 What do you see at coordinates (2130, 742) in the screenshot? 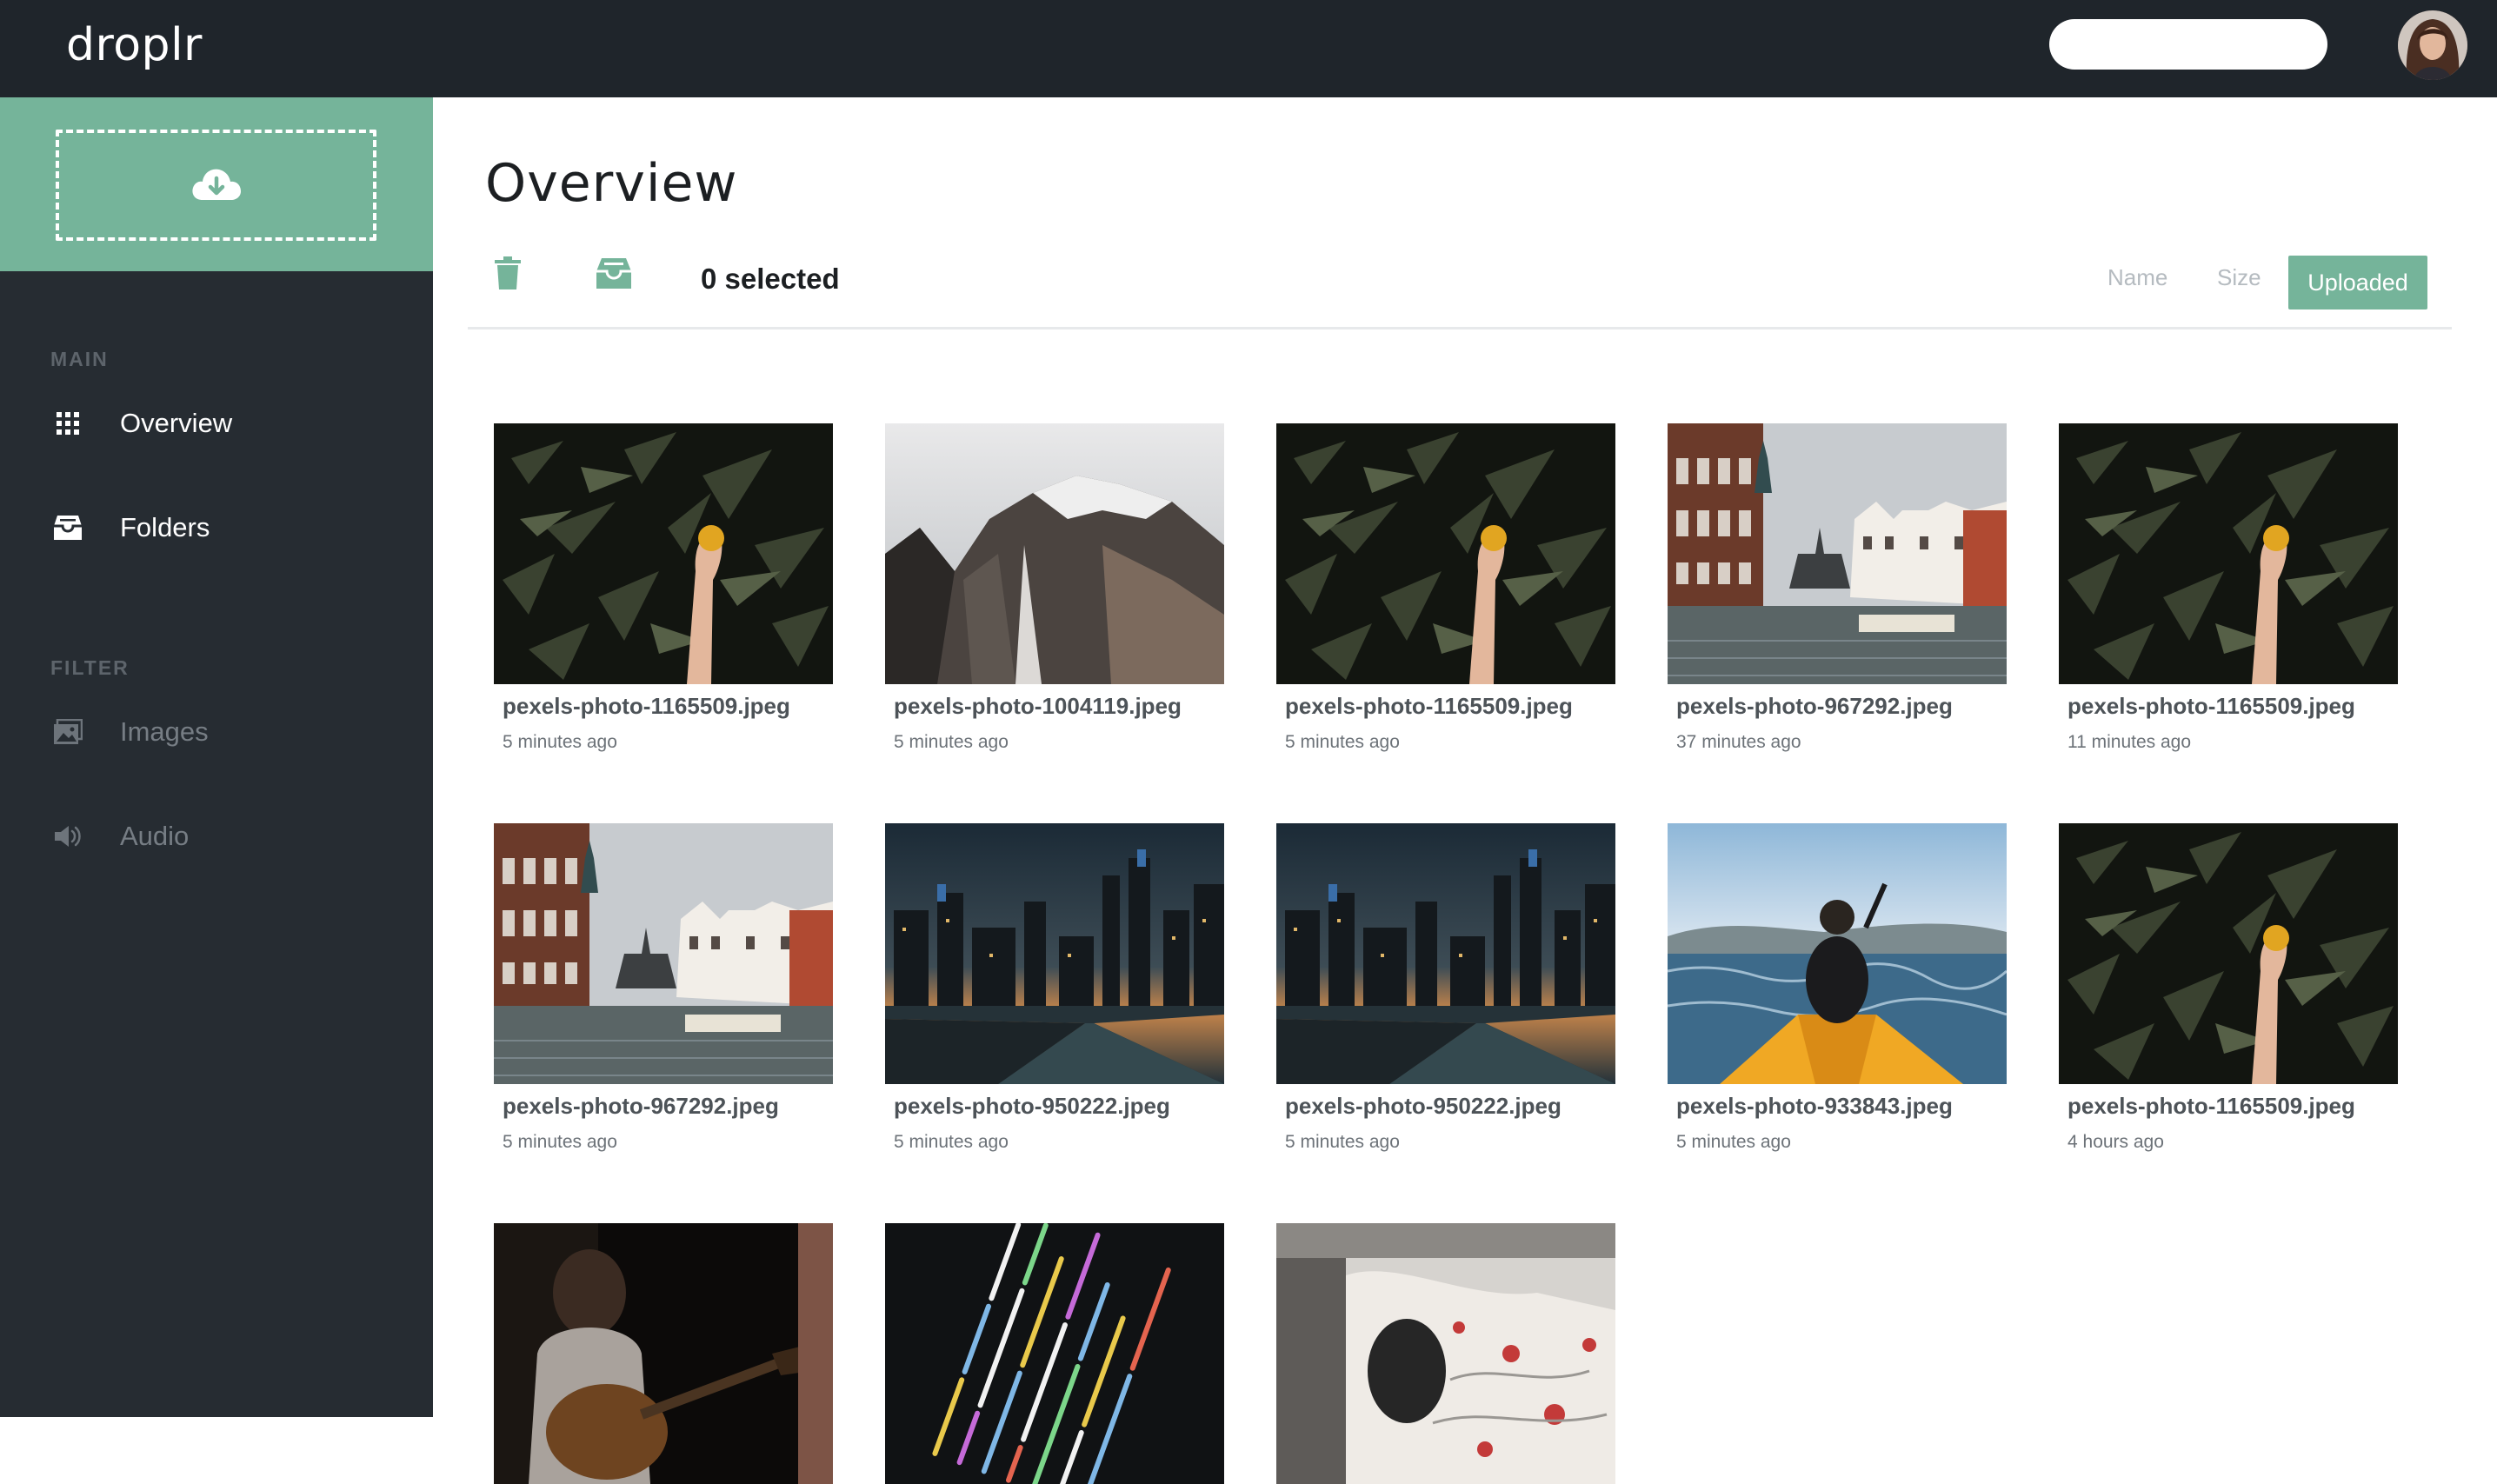
I see `file-time: 11 minutes ago` at bounding box center [2130, 742].